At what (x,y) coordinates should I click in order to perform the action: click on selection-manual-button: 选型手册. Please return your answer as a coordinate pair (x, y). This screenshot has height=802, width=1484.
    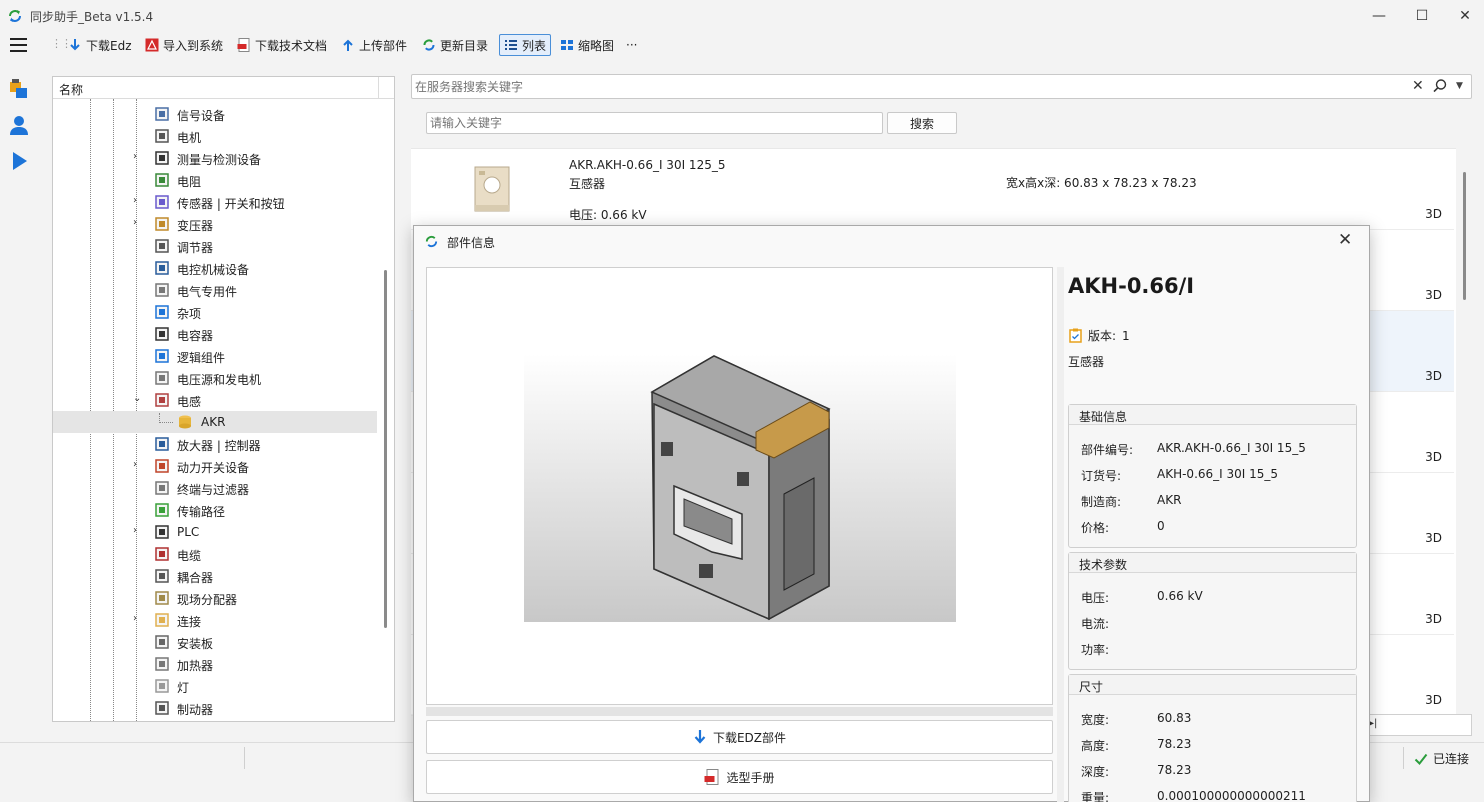
    Looking at the image, I should click on (739, 777).